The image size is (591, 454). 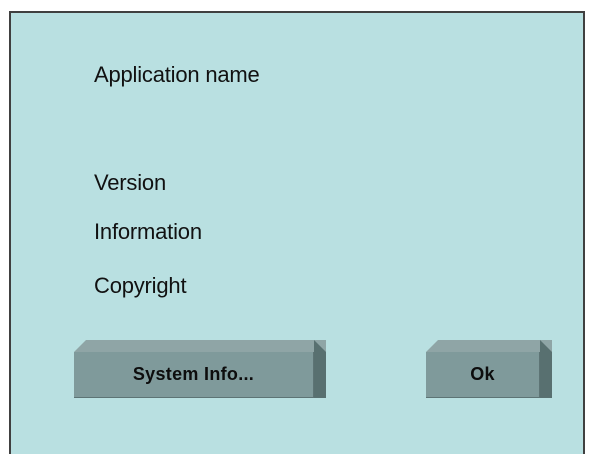 What do you see at coordinates (140, 285) in the screenshot?
I see `copyright-label: Copyright` at bounding box center [140, 285].